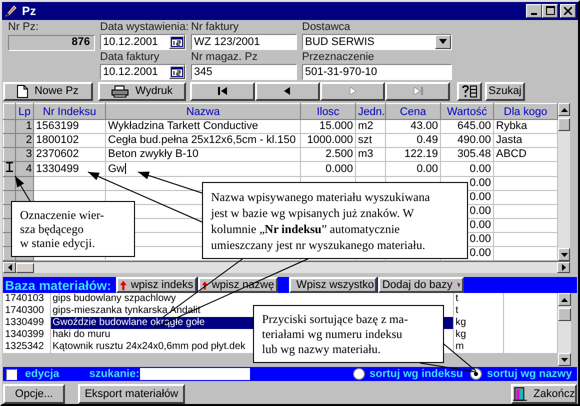  Describe the element at coordinates (222, 91) in the screenshot. I see `first-record-button` at that location.